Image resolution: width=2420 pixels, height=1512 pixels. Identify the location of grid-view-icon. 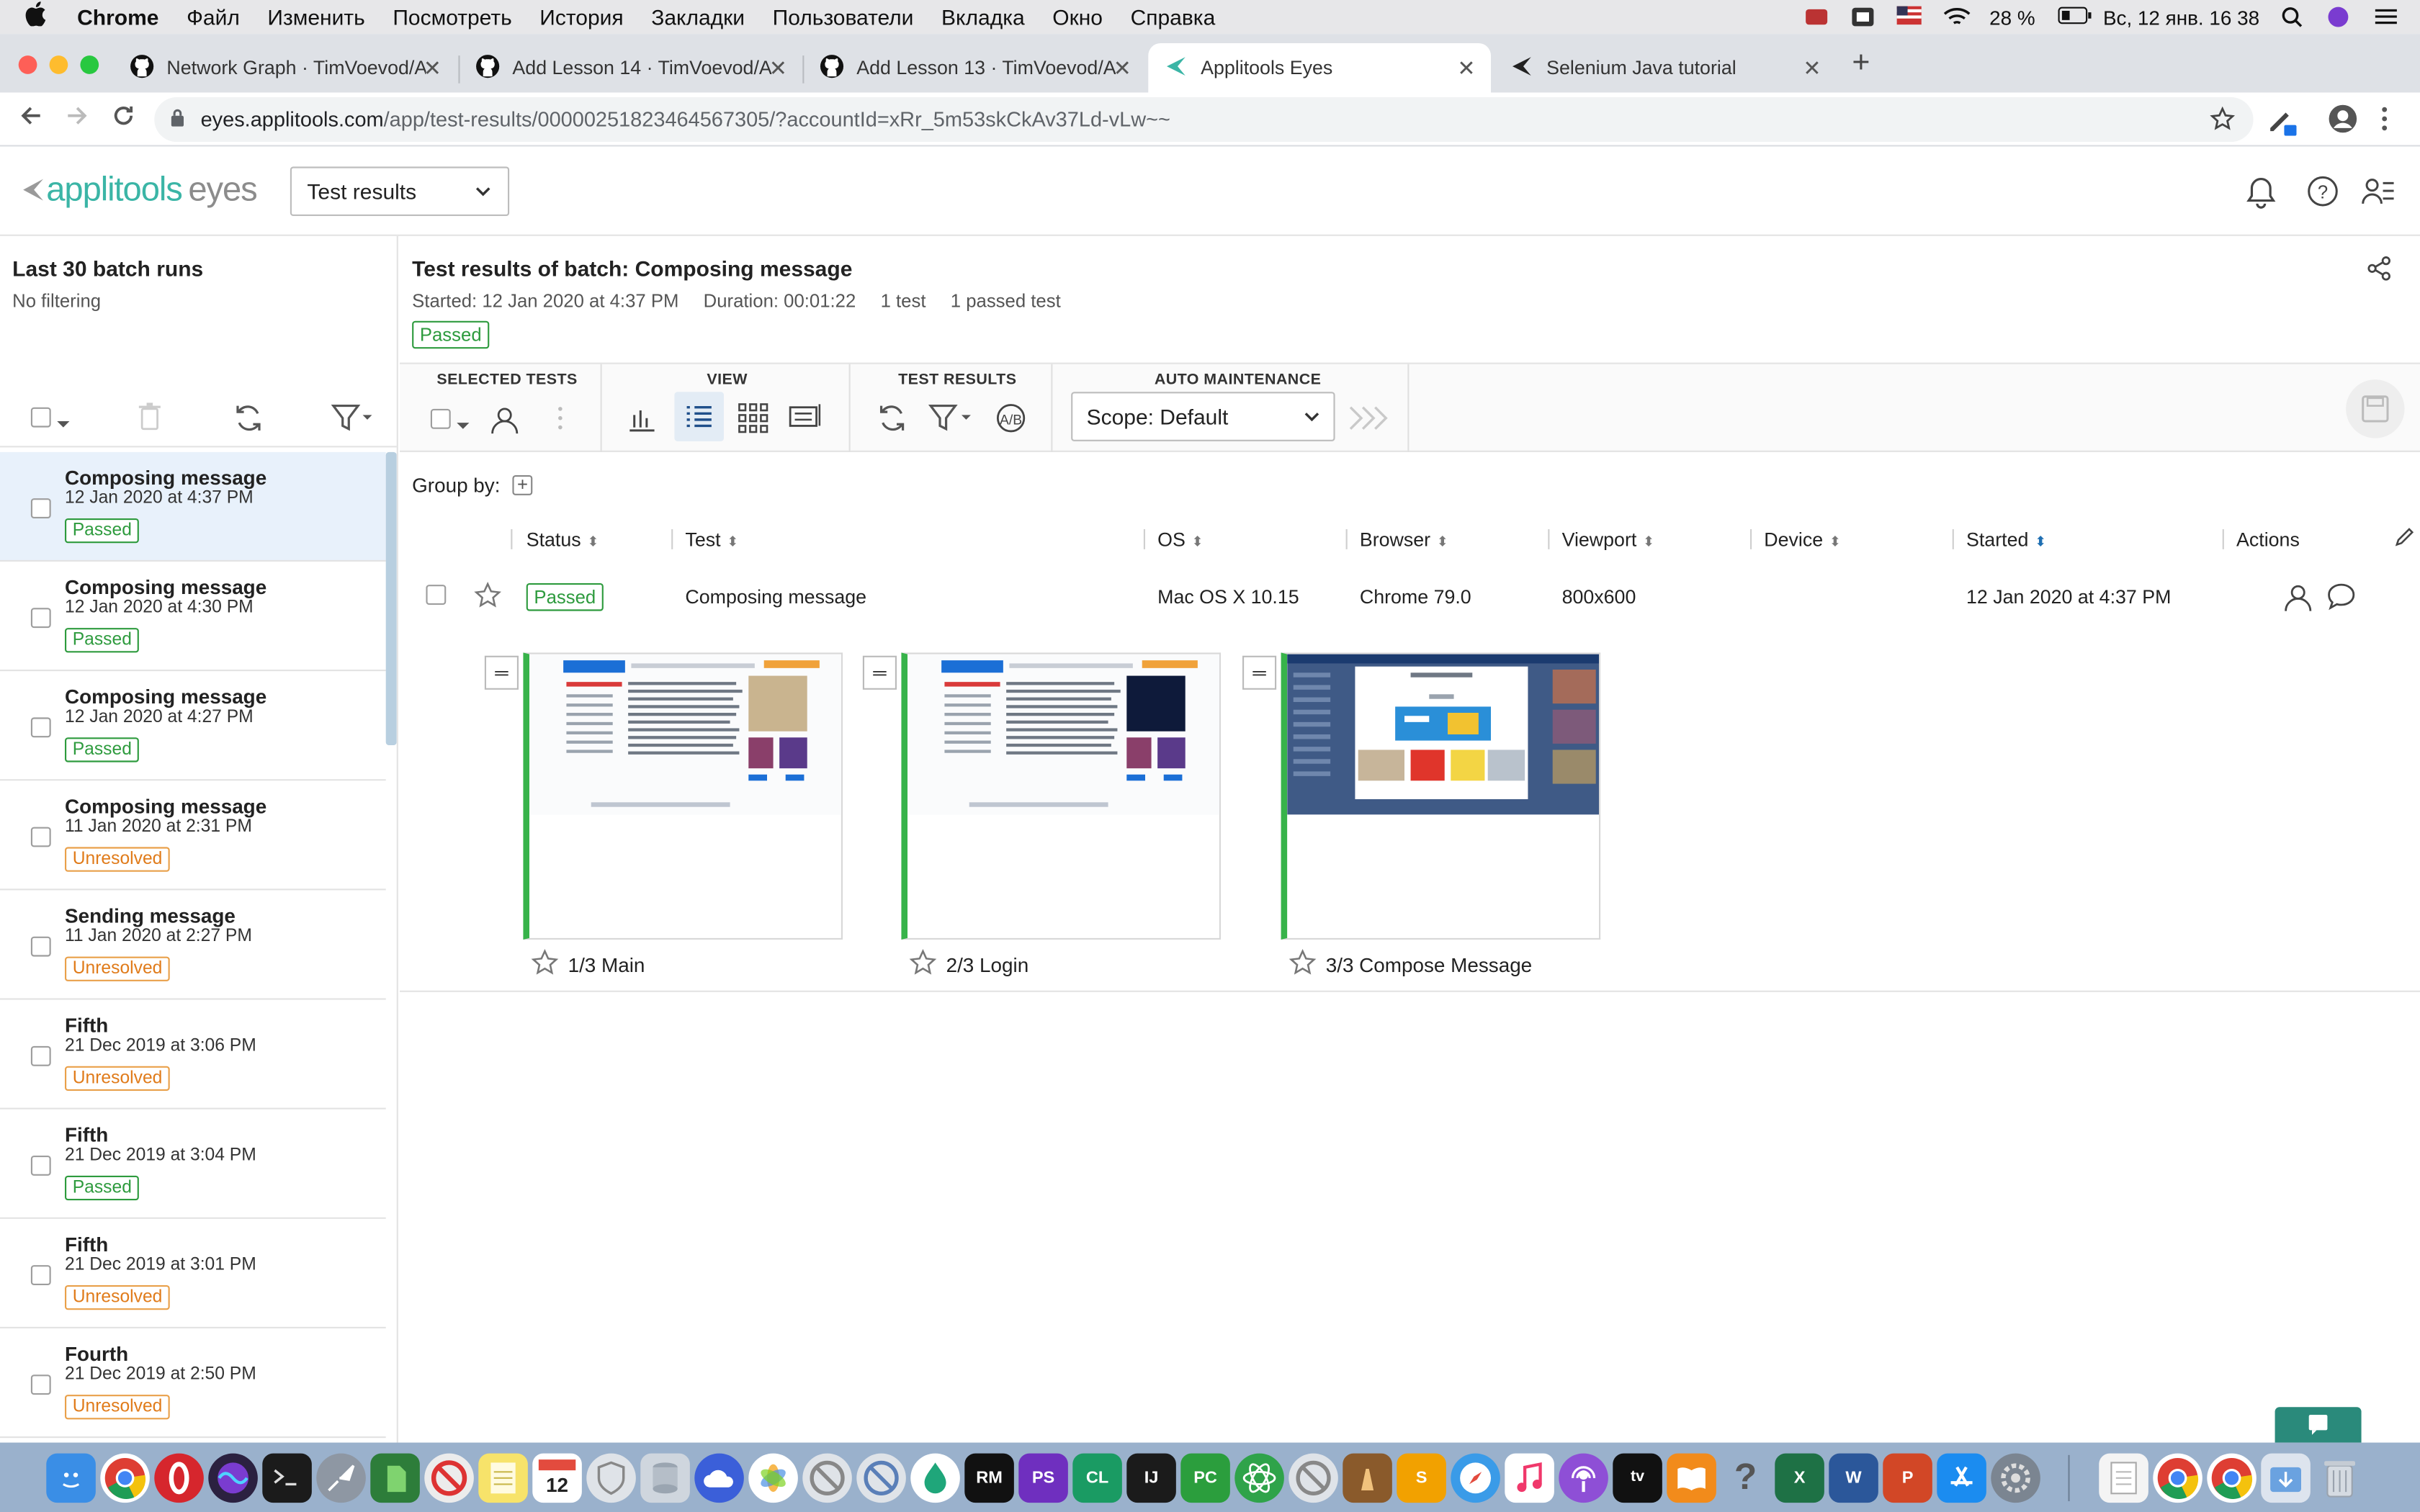
(753, 421).